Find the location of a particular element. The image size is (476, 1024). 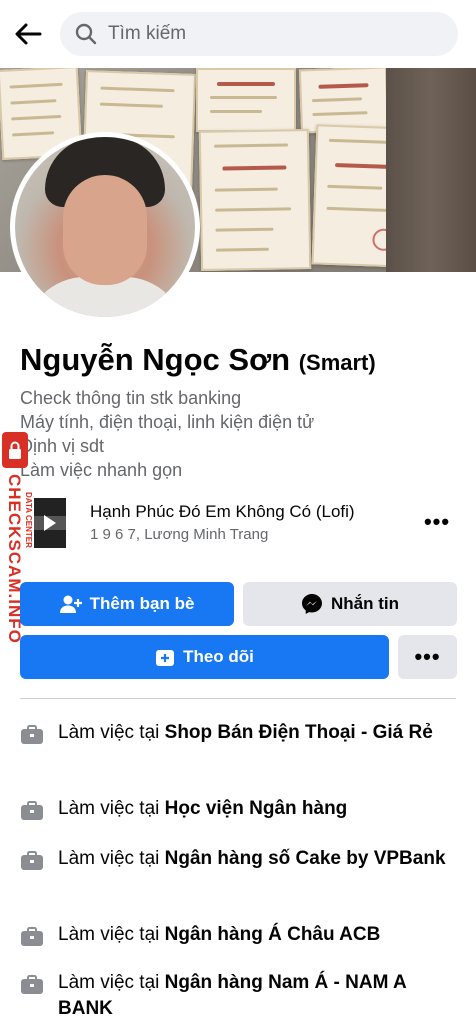

work-item: Làm việc tại Ngân hàng số Cake by VPBank is located at coordinates (240, 872).